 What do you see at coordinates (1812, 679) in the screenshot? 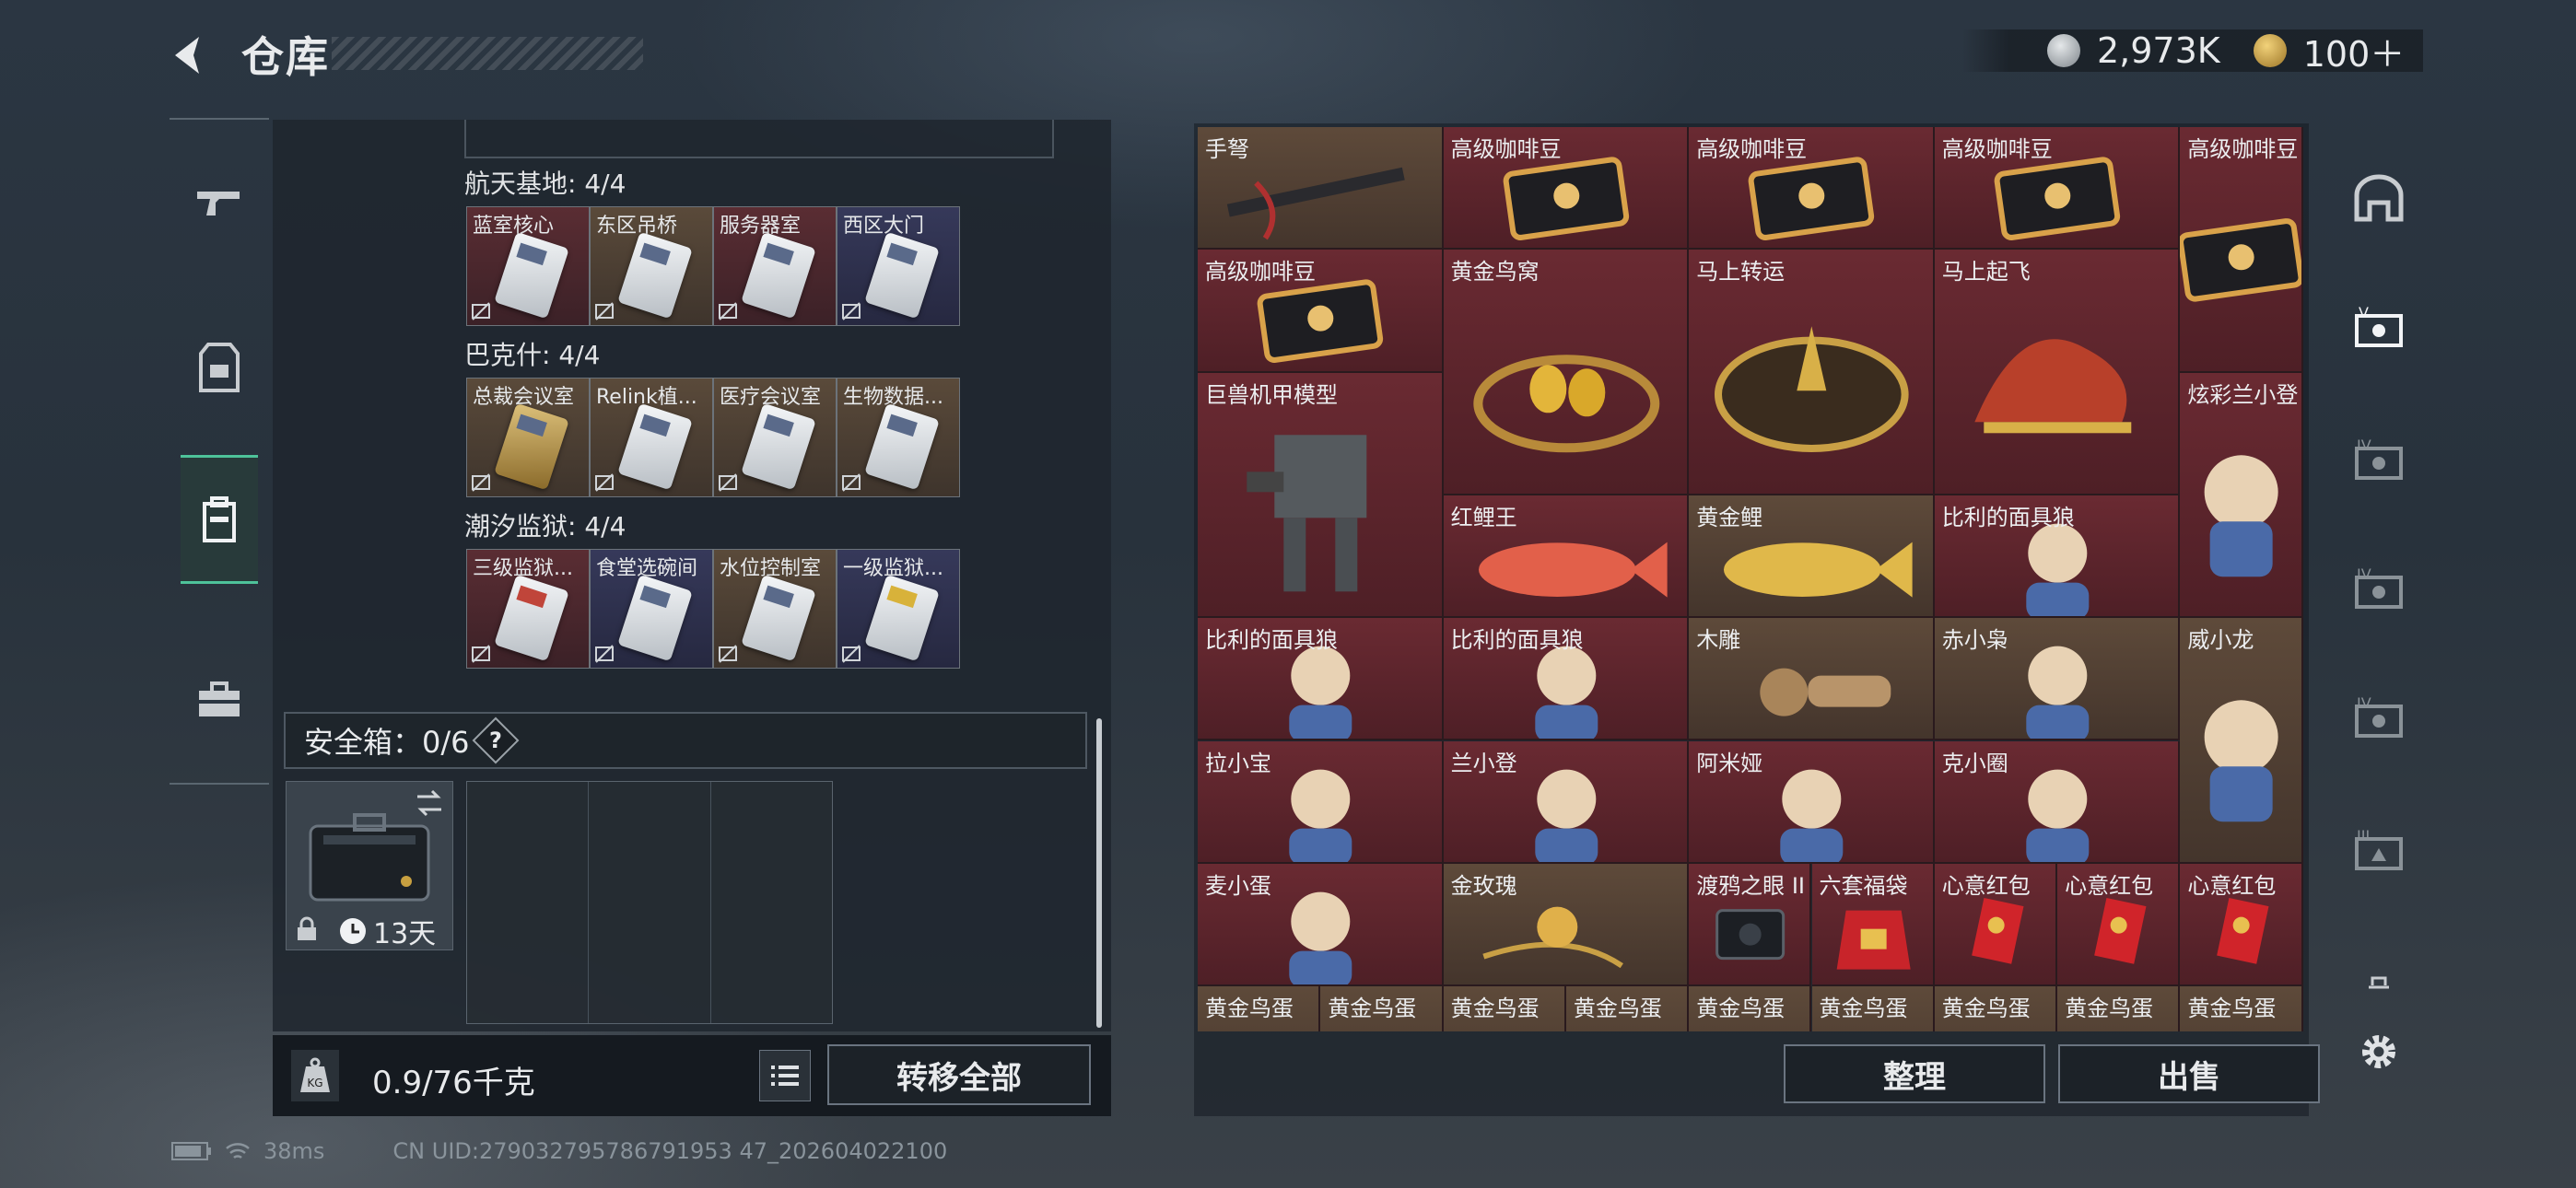
I see `inventory-item: 木雕` at bounding box center [1812, 679].